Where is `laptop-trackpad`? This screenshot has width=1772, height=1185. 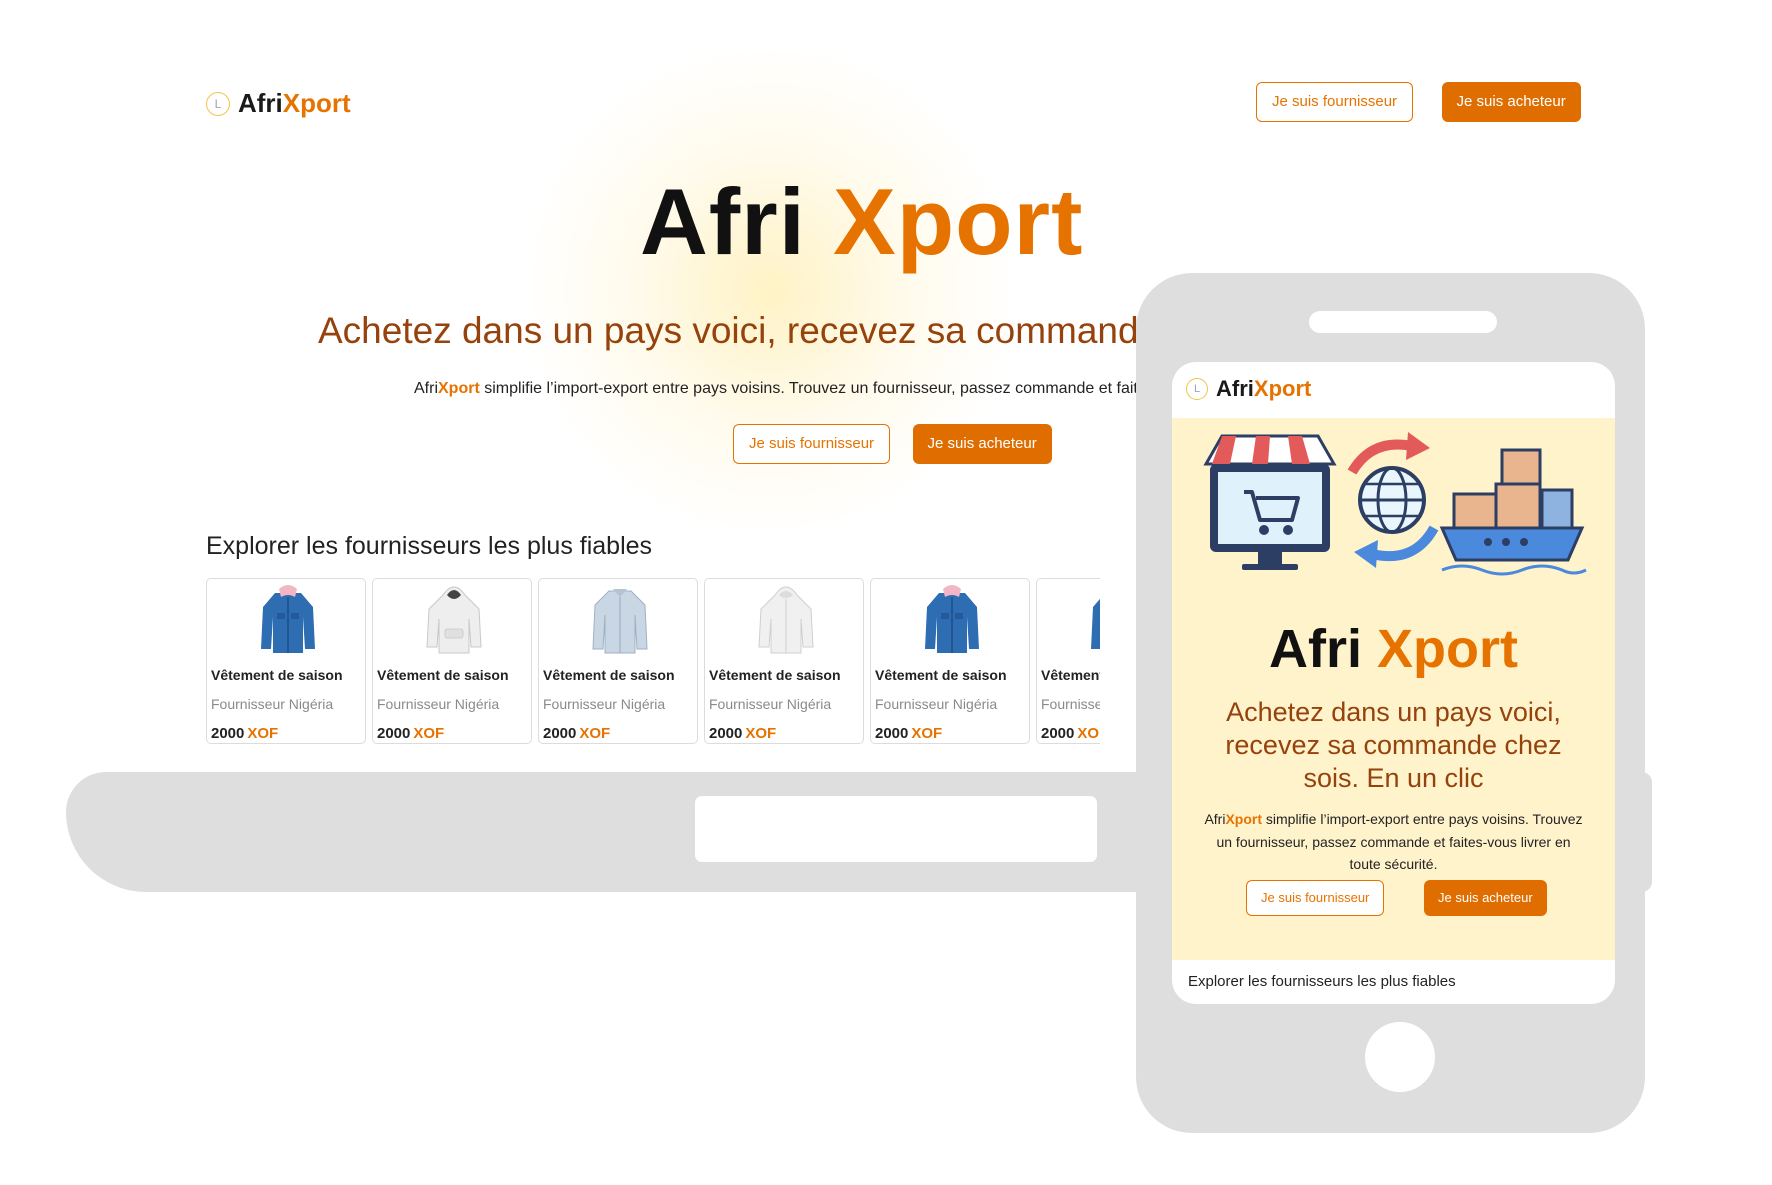 laptop-trackpad is located at coordinates (896, 829).